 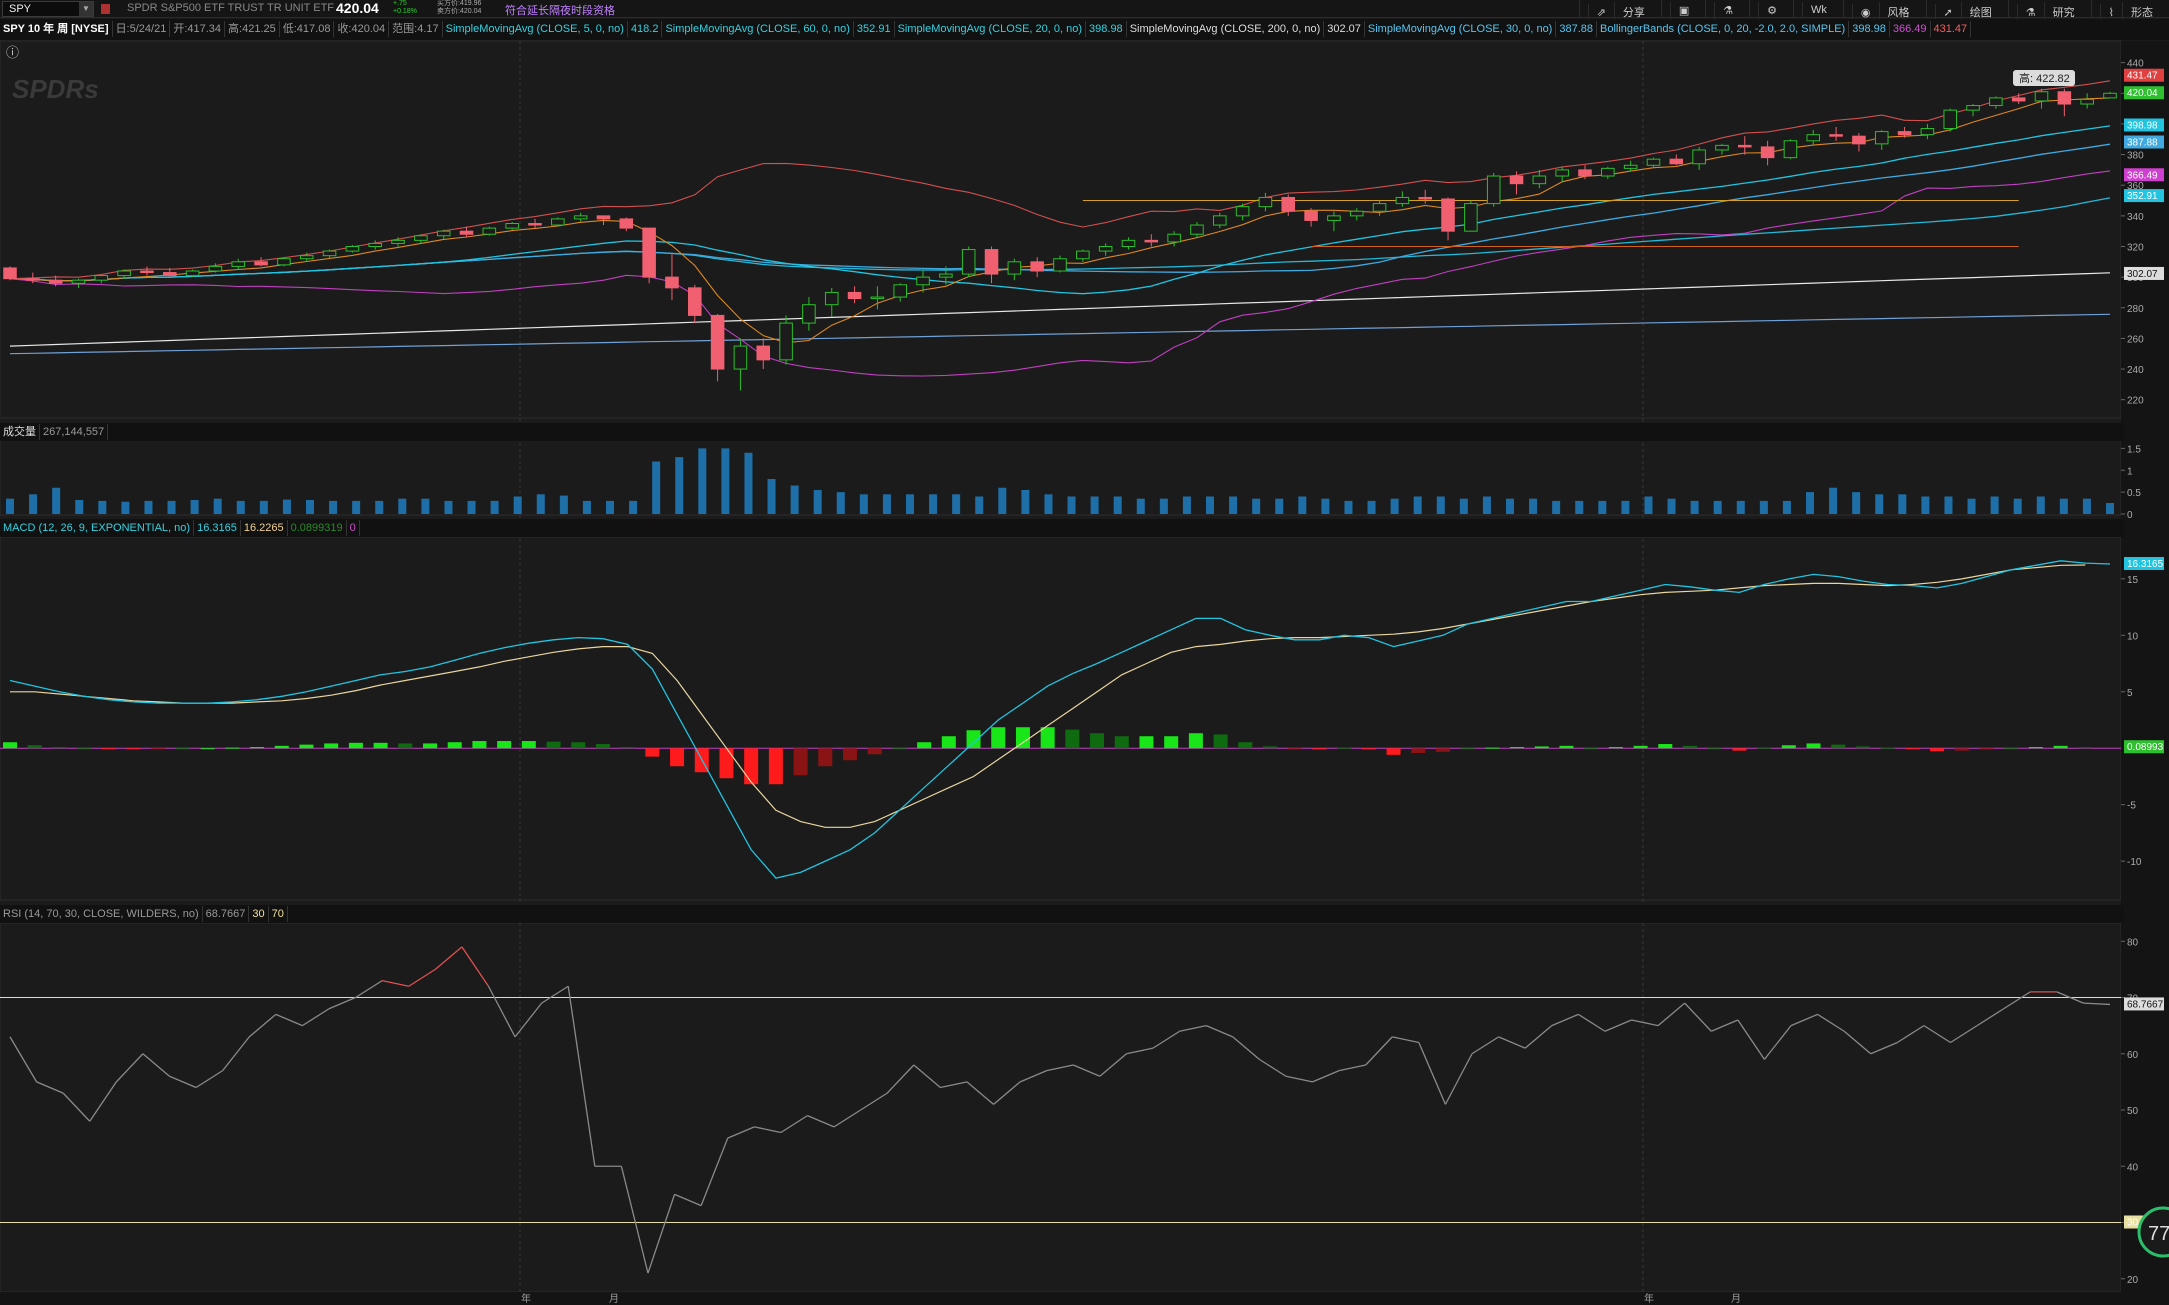 What do you see at coordinates (264, 528) in the screenshot?
I see `macd-avg: 16.2265` at bounding box center [264, 528].